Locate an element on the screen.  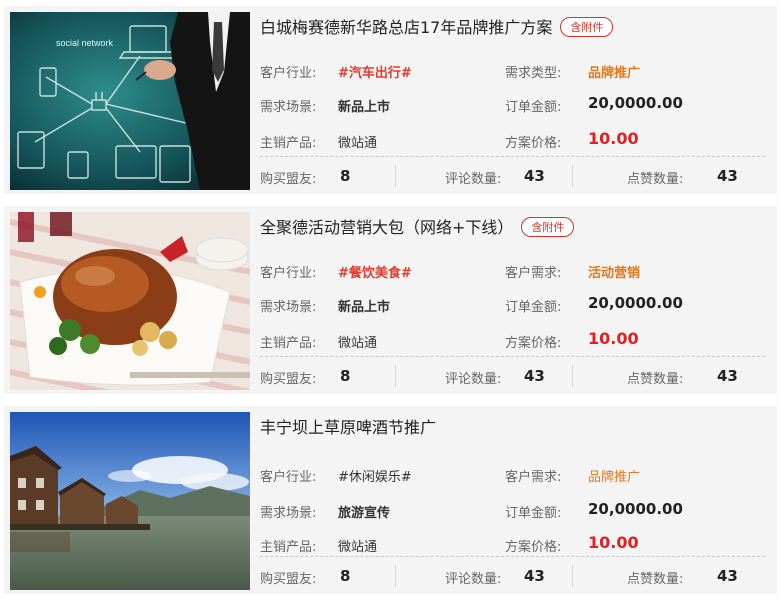
industry-tag: #餐饮美食# is located at coordinates (375, 271).